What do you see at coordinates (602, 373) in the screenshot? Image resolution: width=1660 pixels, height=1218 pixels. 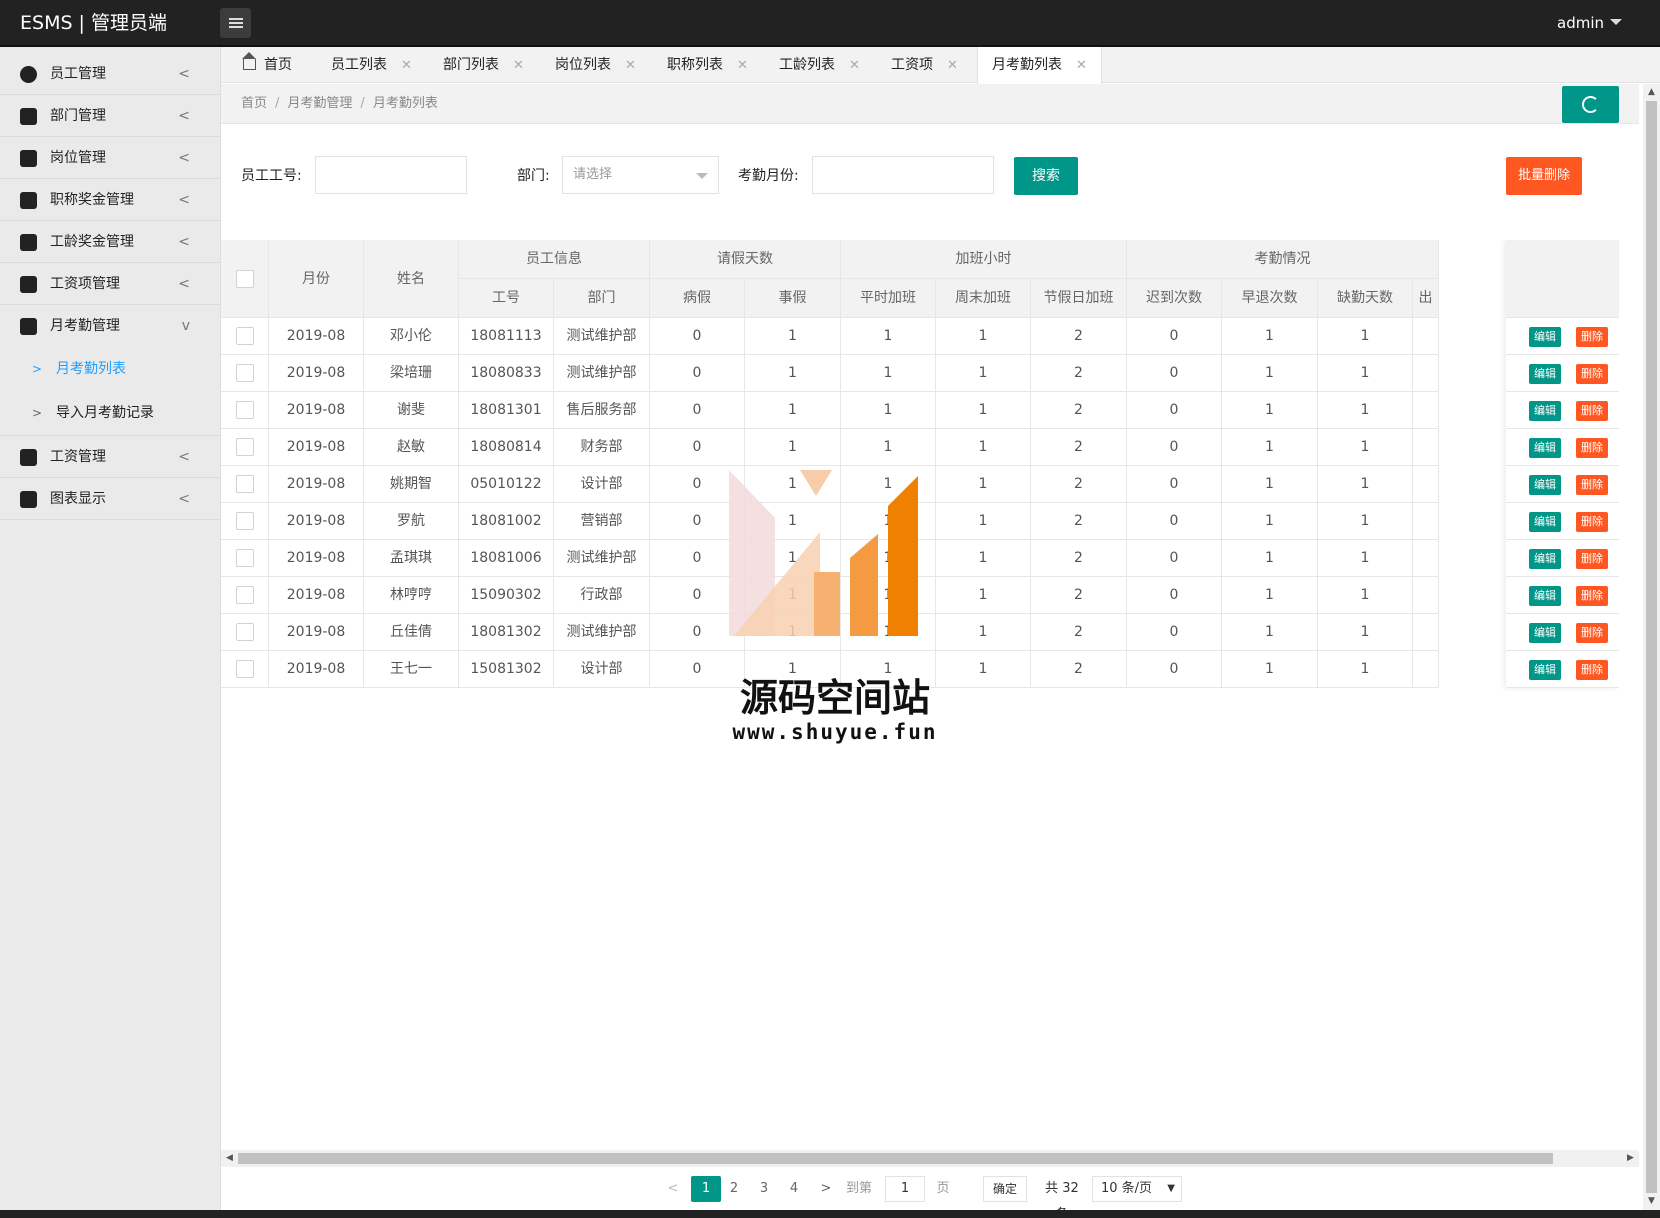 I see `table-cell: 测试维护部` at bounding box center [602, 373].